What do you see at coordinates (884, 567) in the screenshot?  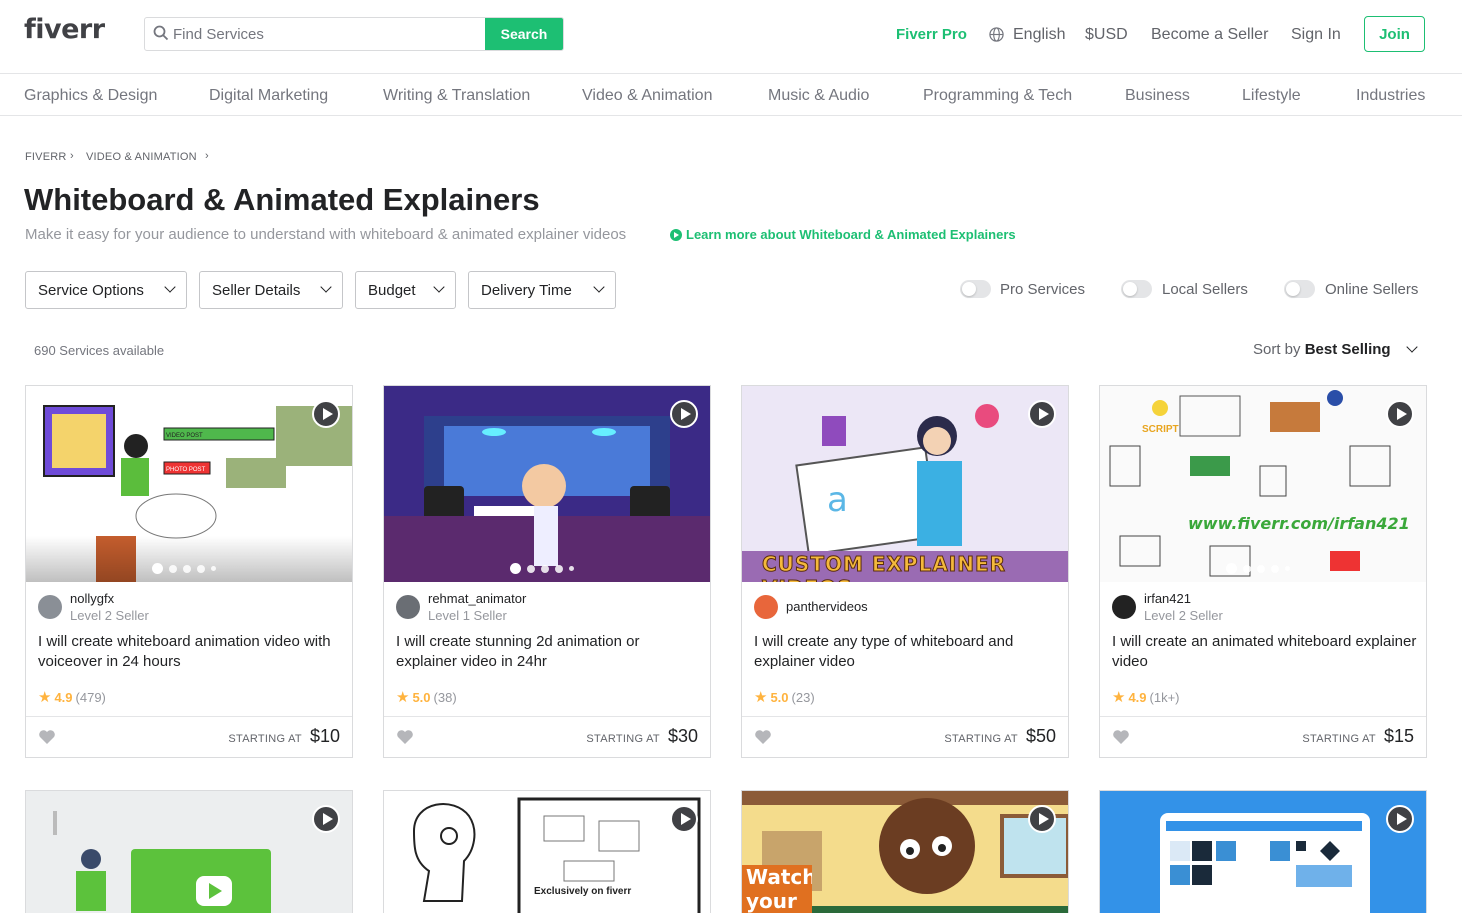 I see `thumbnail-caption: CUSTOM EXPLAINER VIDEOS` at bounding box center [884, 567].